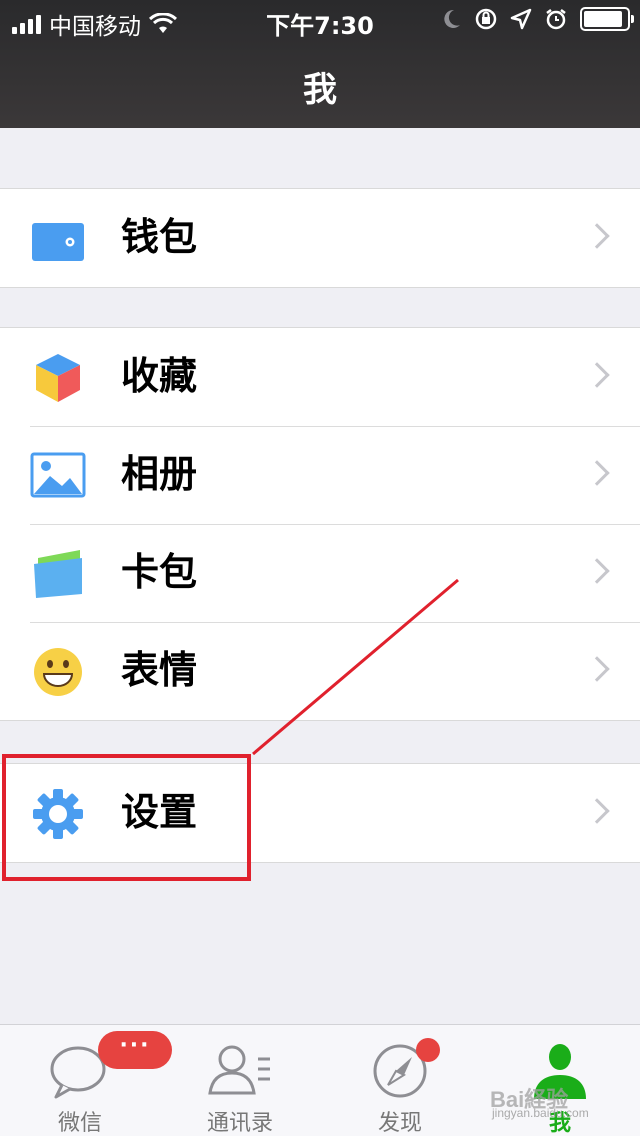 This screenshot has width=640, height=1136. Describe the element at coordinates (320, 377) in the screenshot. I see `menu-item-favorites: 收藏` at that location.